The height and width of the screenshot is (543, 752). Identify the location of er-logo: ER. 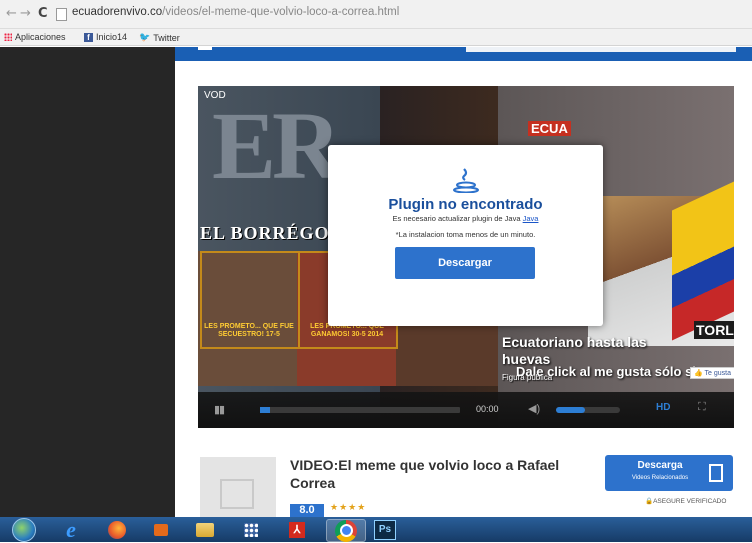
(276, 145).